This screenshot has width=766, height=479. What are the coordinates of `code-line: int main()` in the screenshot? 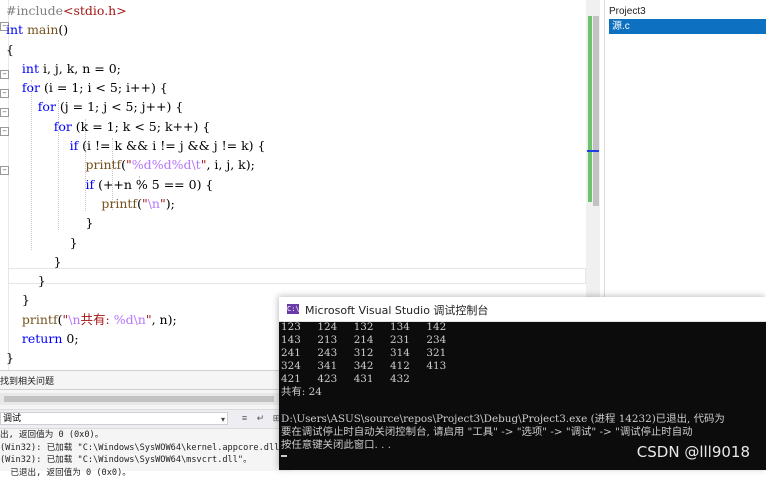 It's located at (135, 29).